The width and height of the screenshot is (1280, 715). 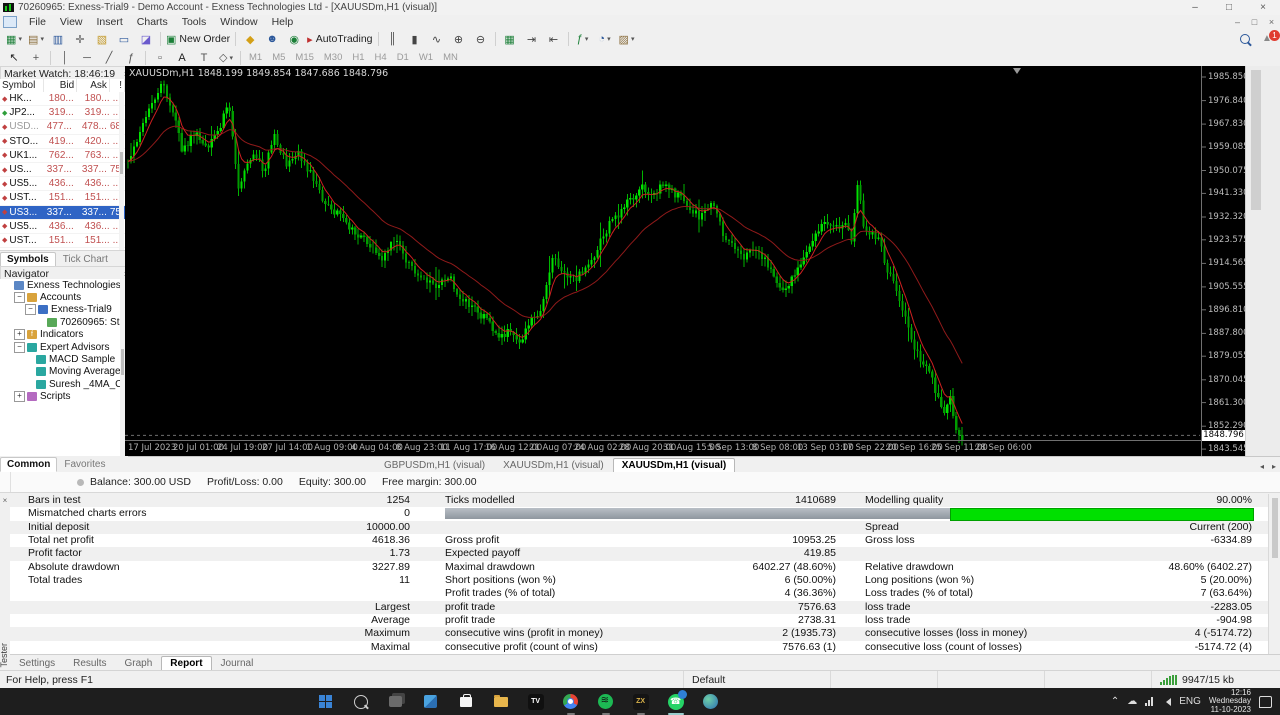 I want to click on edge-app, so click(x=711, y=702).